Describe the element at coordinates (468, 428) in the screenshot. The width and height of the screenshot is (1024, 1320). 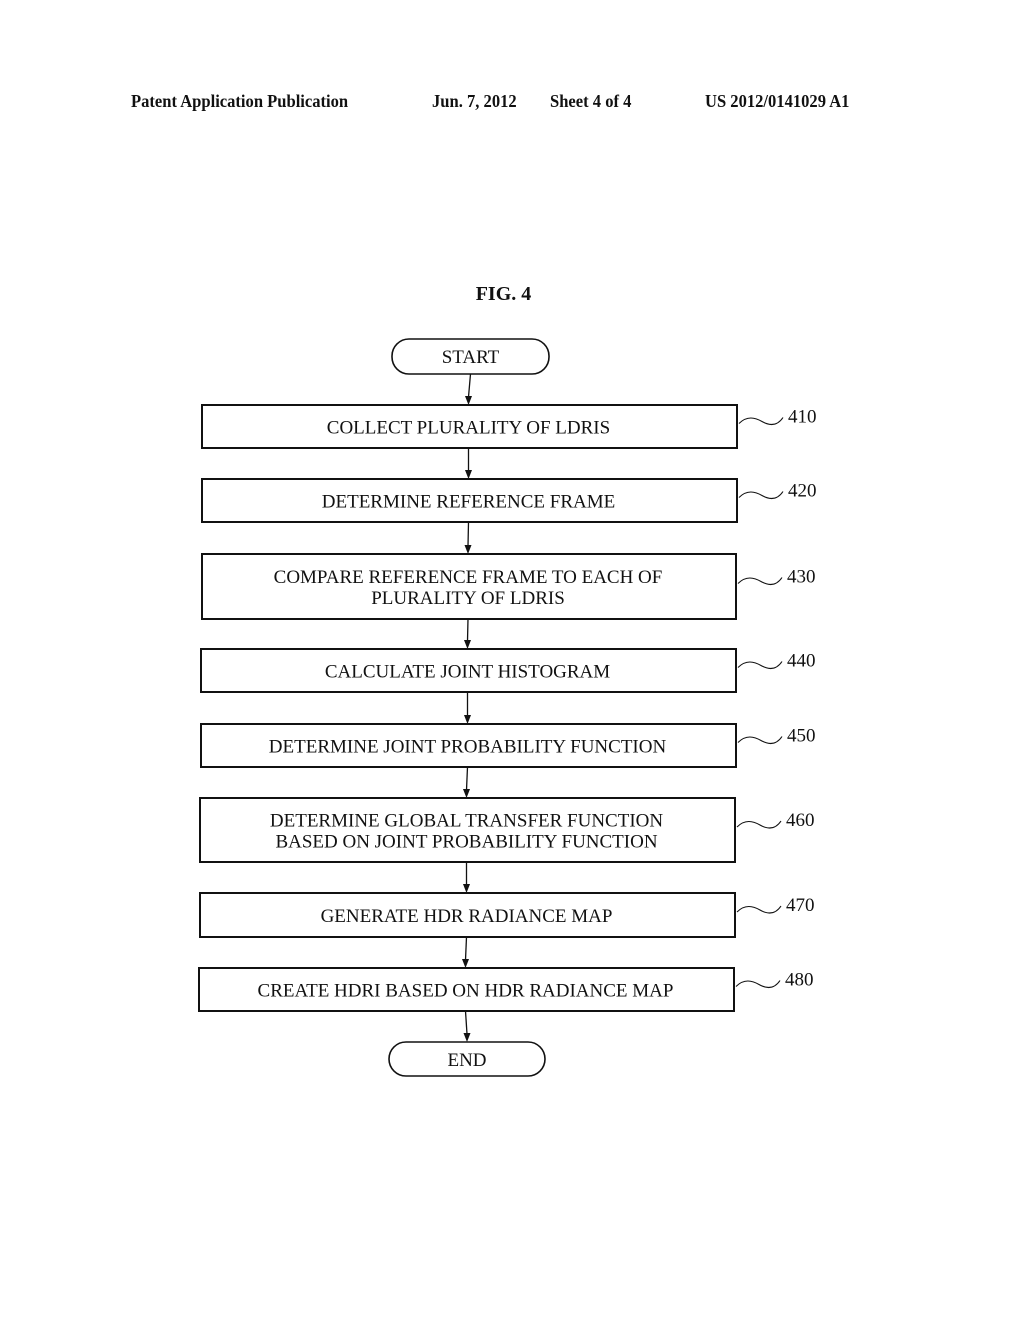
I see `process-label: COLLECT PLURALITY OF LDRIS` at that location.